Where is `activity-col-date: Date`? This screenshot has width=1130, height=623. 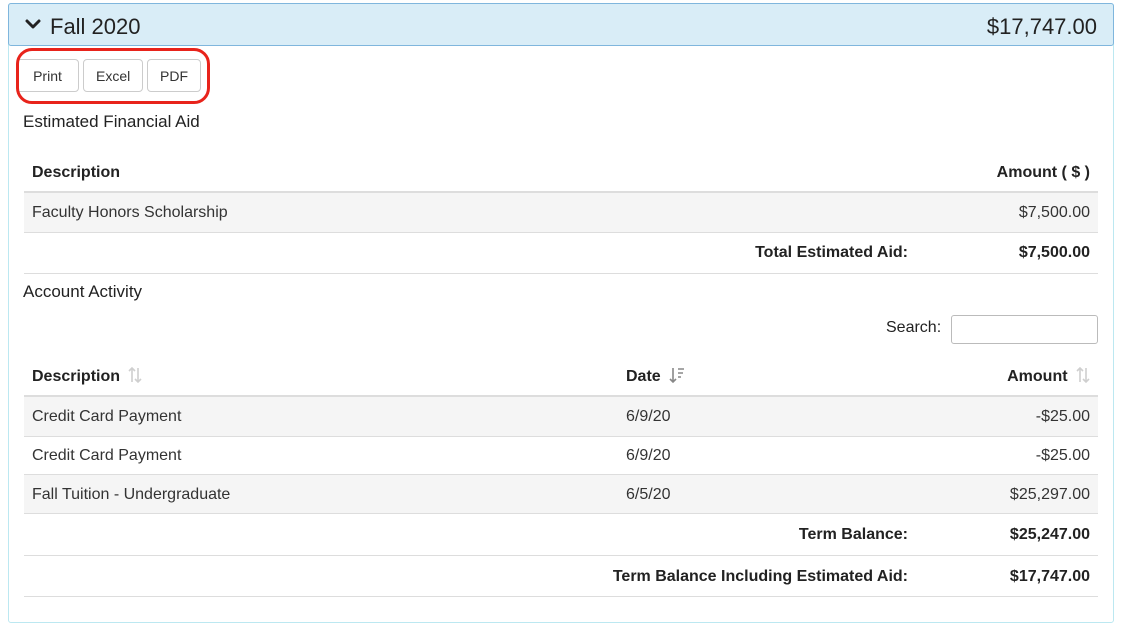 activity-col-date: Date is located at coordinates (655, 376).